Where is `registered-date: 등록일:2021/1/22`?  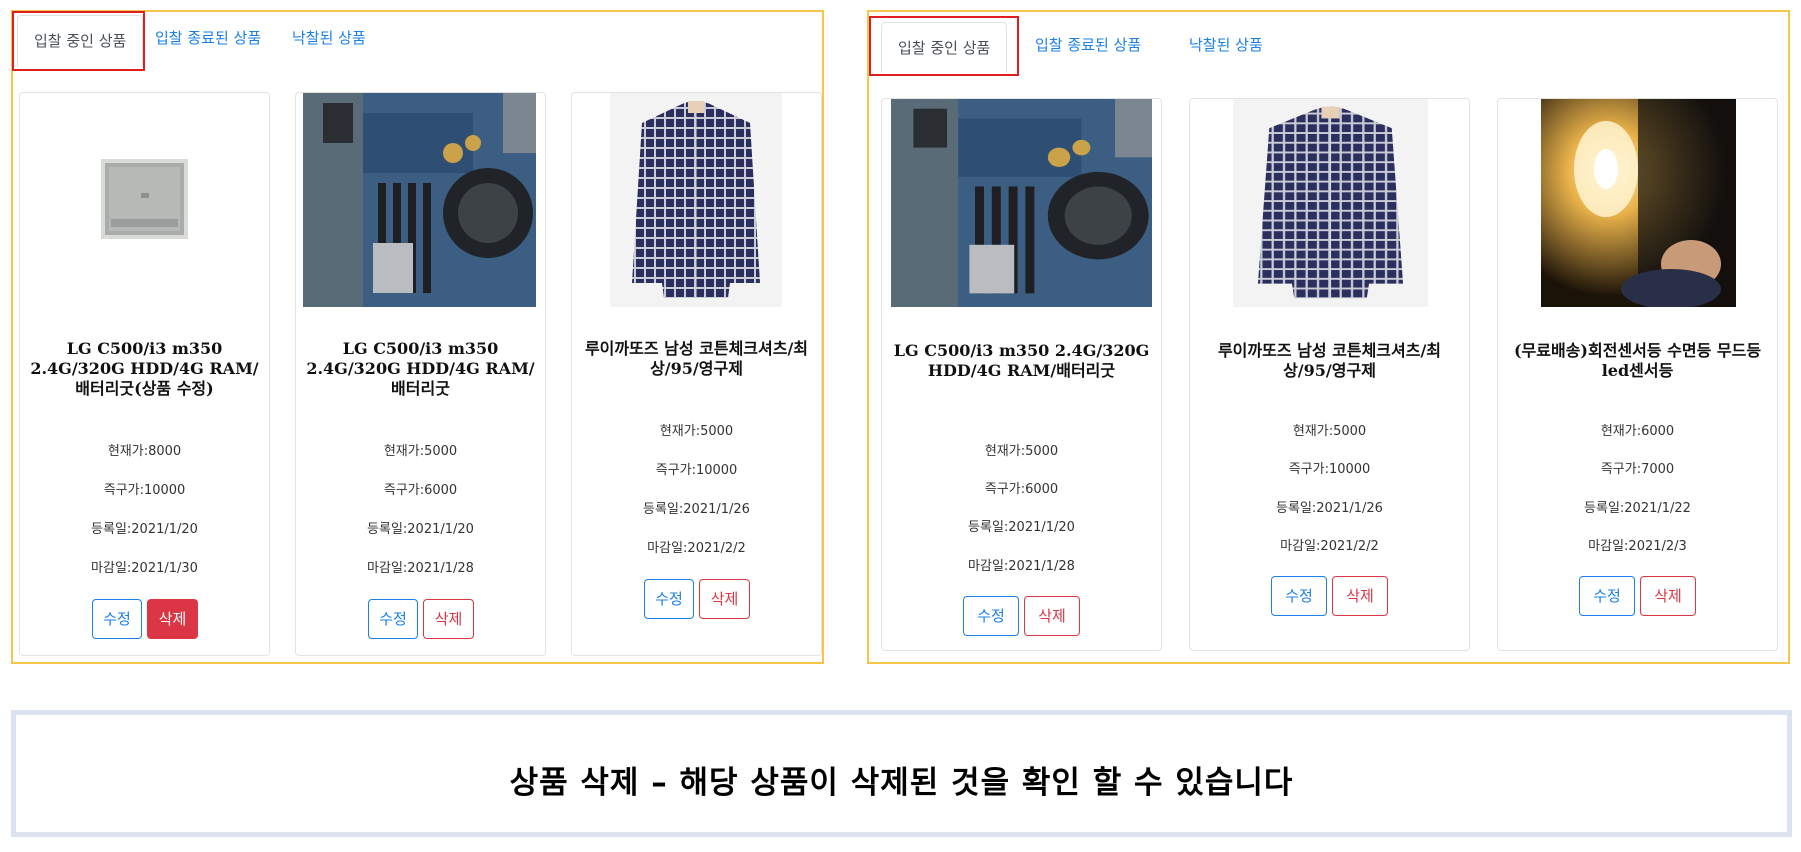 registered-date: 등록일:2021/1/22 is located at coordinates (1637, 508).